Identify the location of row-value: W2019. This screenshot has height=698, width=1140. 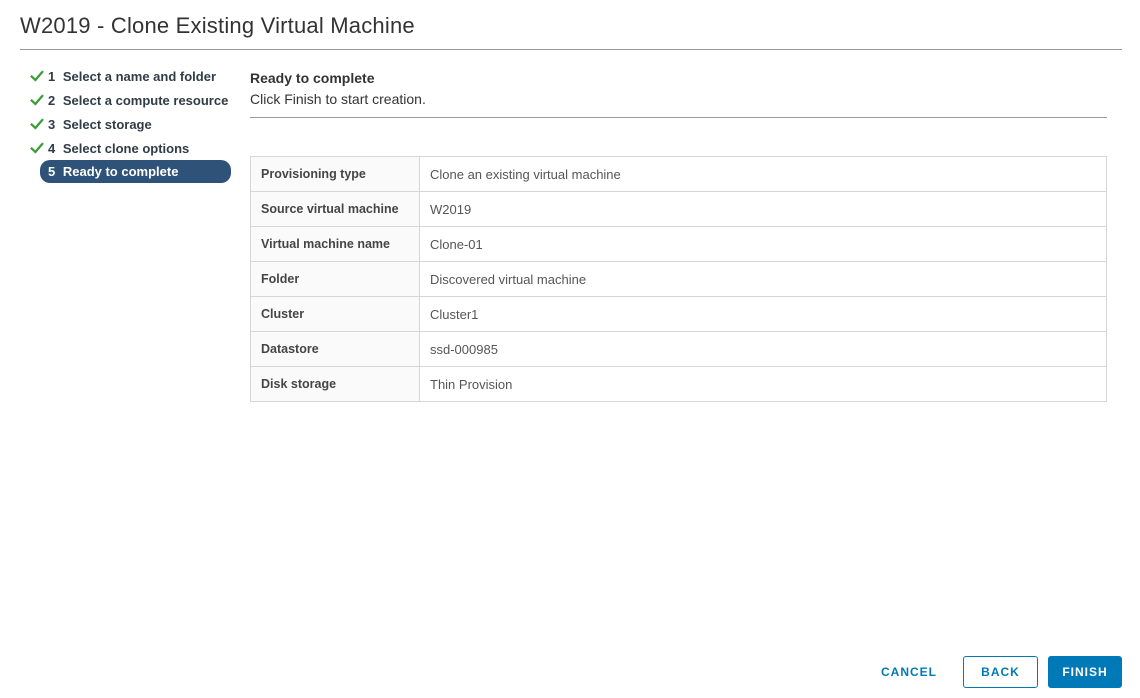
(763, 209).